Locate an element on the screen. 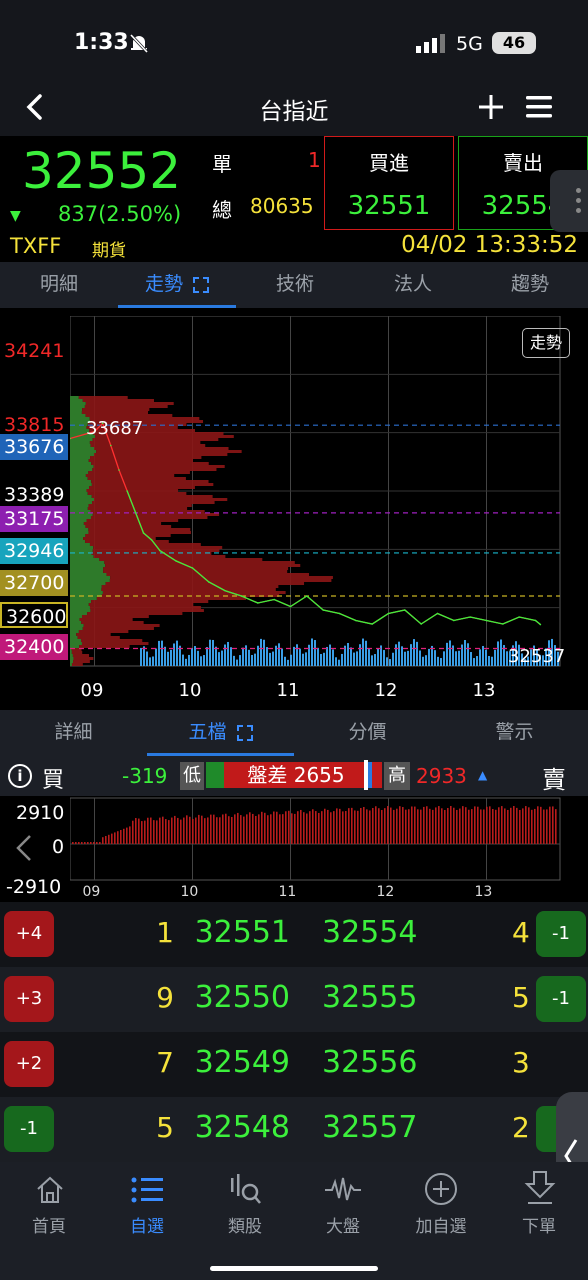 The width and height of the screenshot is (588, 1280). chart-mode-badge: 走勢 is located at coordinates (546, 343).